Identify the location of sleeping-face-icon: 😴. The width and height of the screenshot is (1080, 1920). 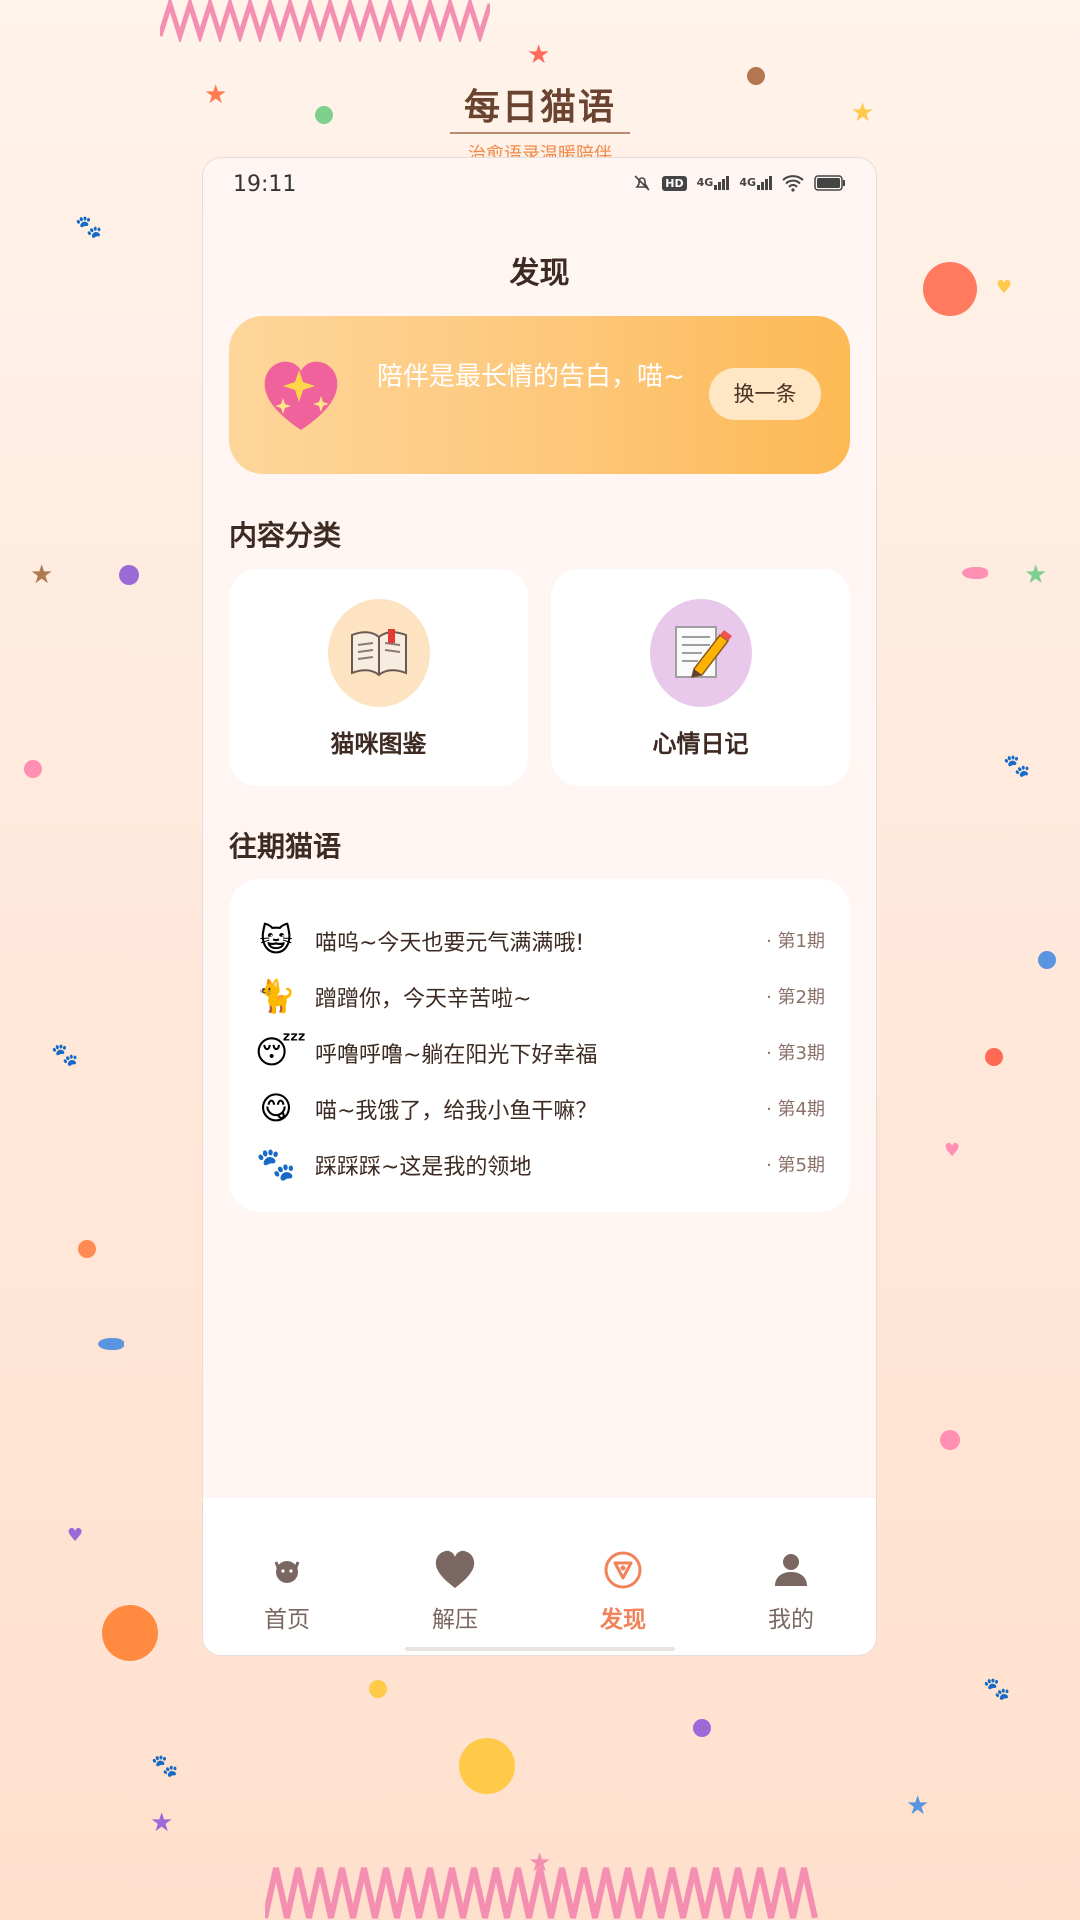
(281, 1052).